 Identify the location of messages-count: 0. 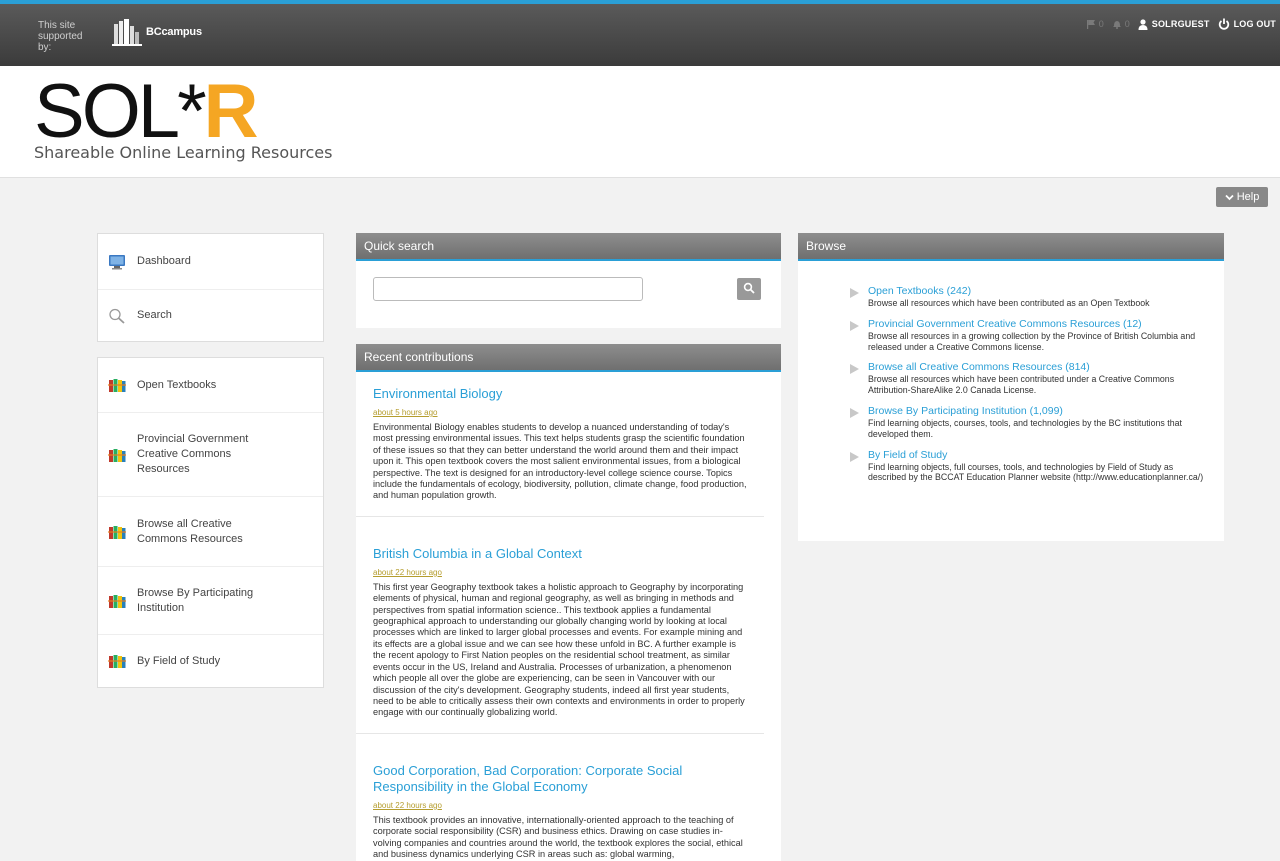
(1101, 24).